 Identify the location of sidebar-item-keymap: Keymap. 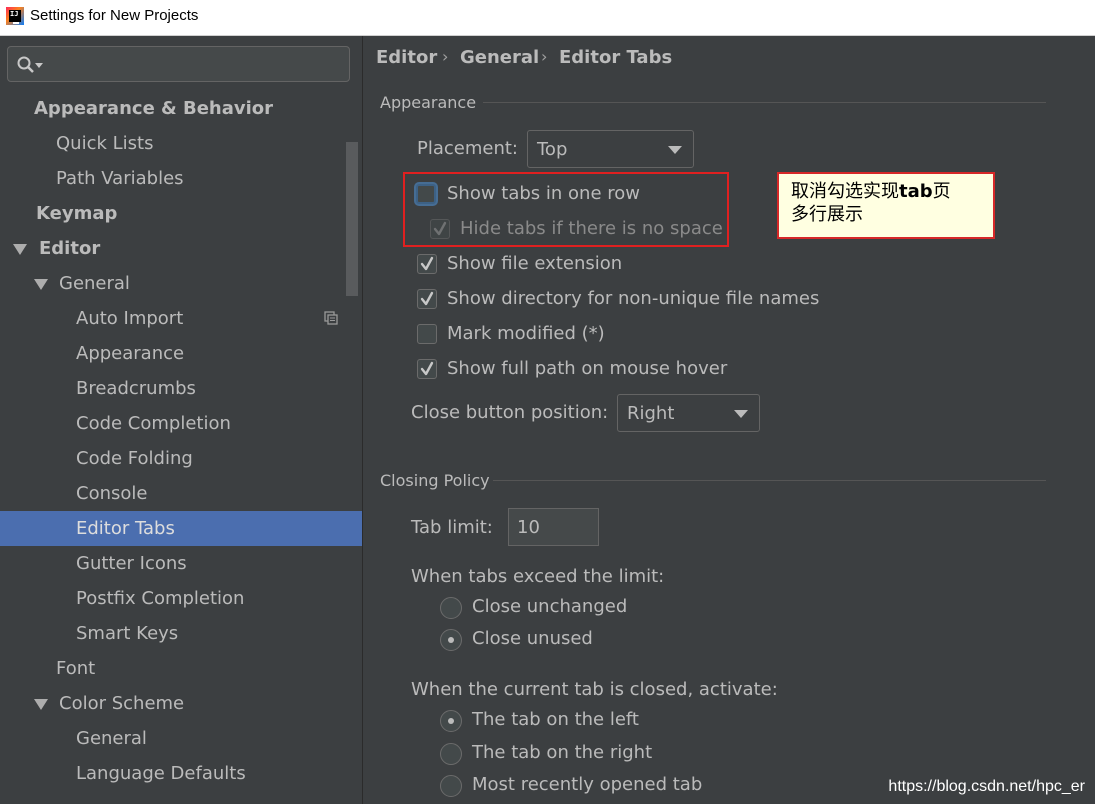
(181, 213).